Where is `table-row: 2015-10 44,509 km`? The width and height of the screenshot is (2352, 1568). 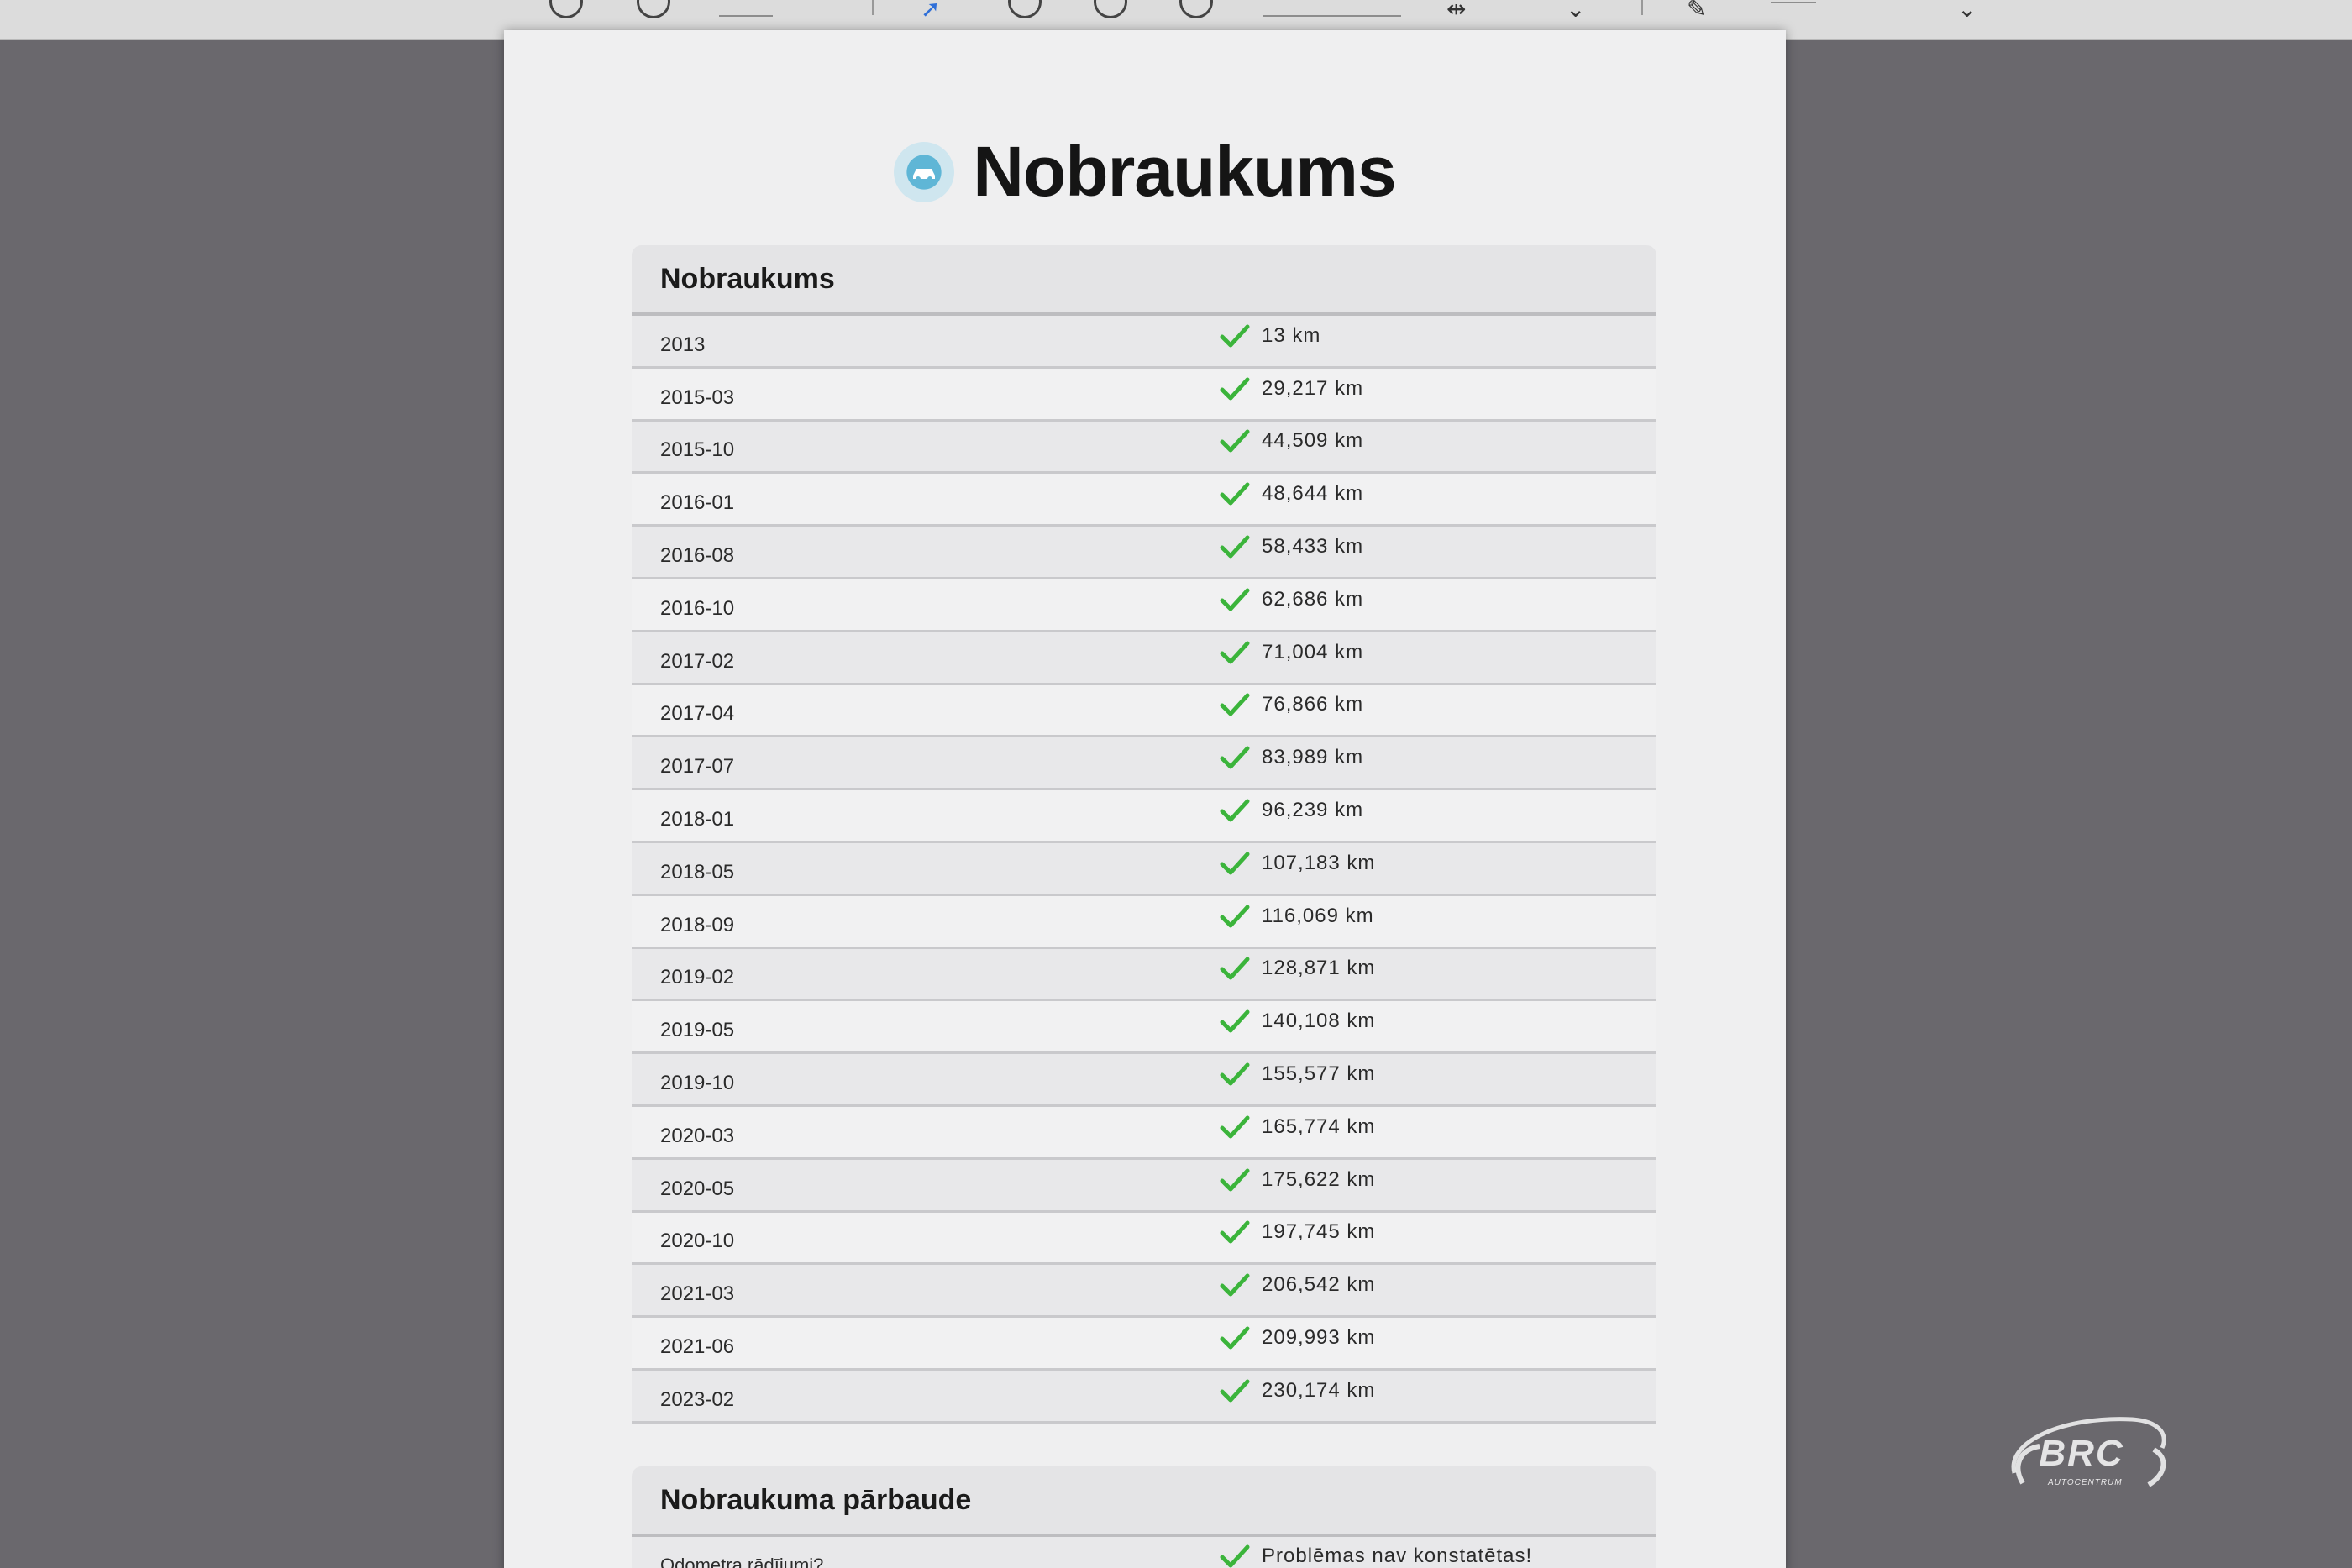 table-row: 2015-10 44,509 km is located at coordinates (1144, 448).